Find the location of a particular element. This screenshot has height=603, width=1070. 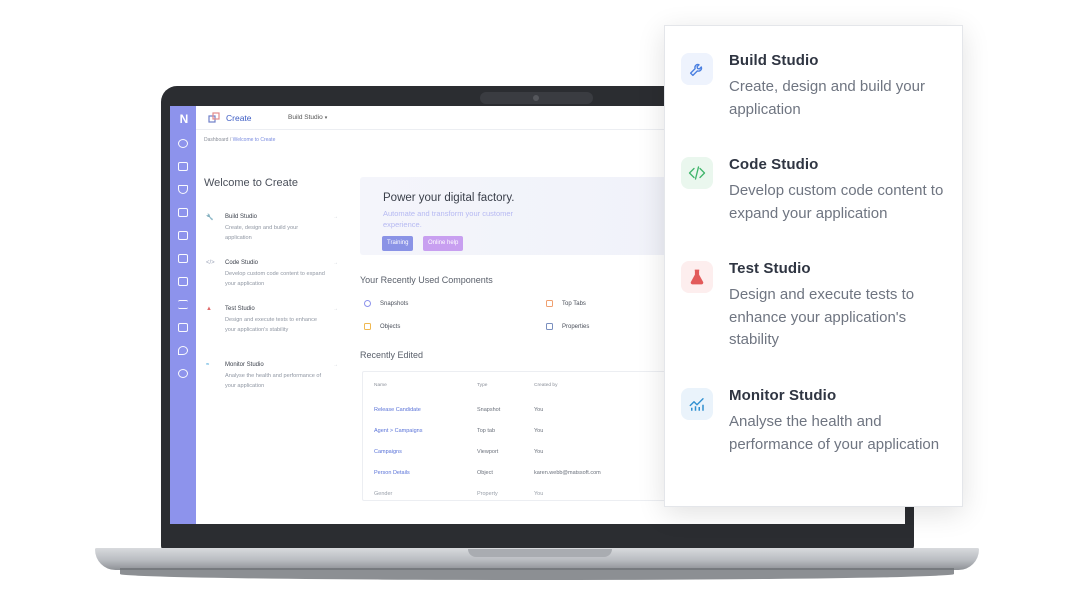

chevron-down-icon: ▾ is located at coordinates (326, 118).